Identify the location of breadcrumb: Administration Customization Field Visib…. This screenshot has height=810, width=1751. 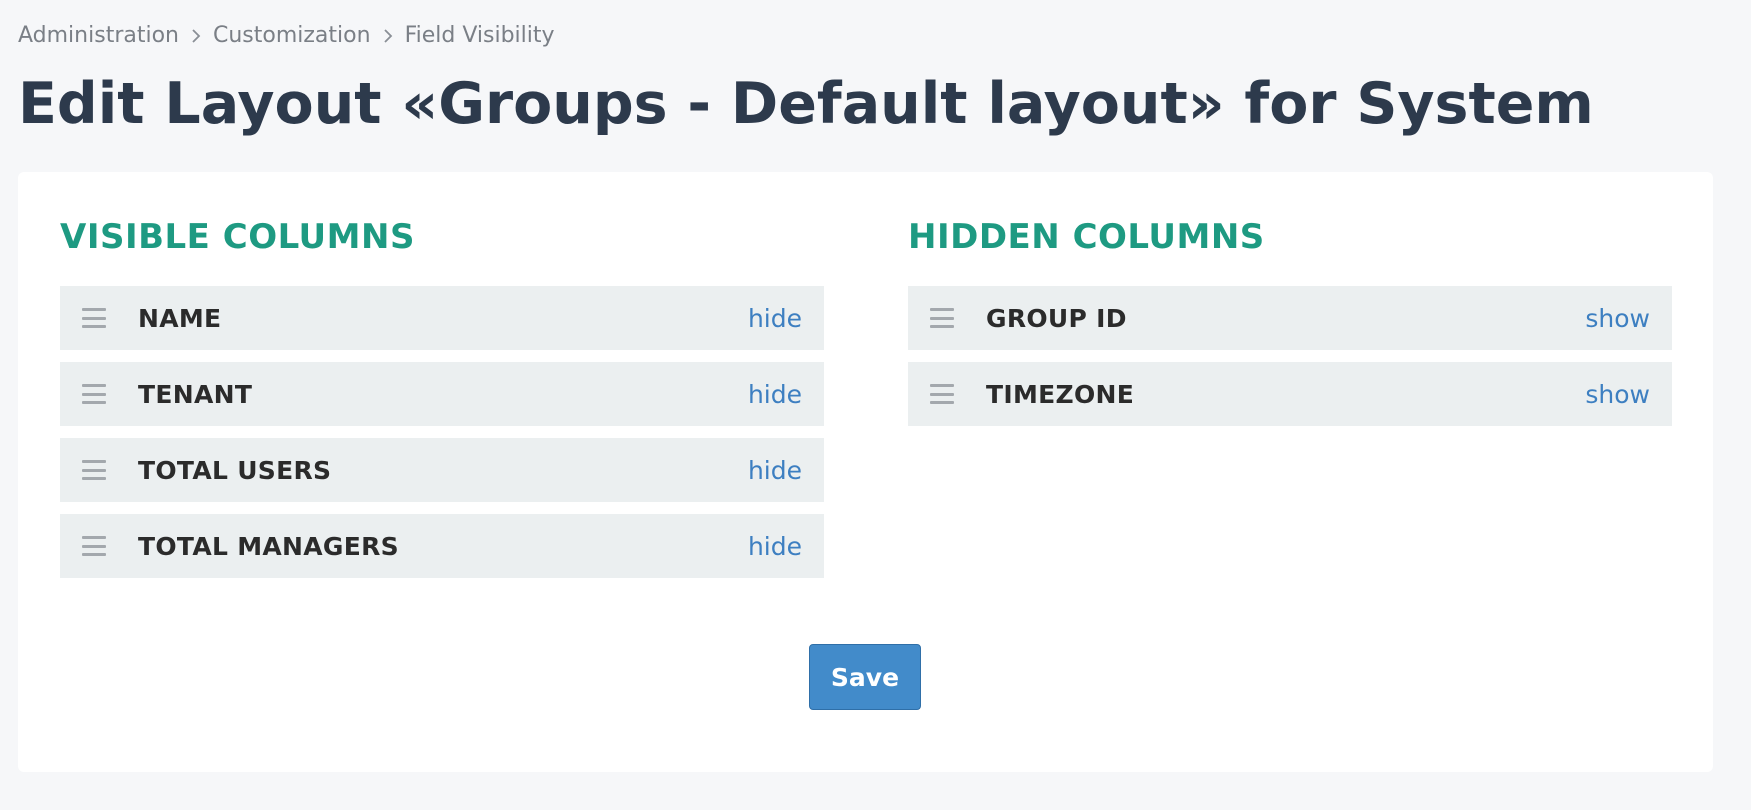
(286, 36).